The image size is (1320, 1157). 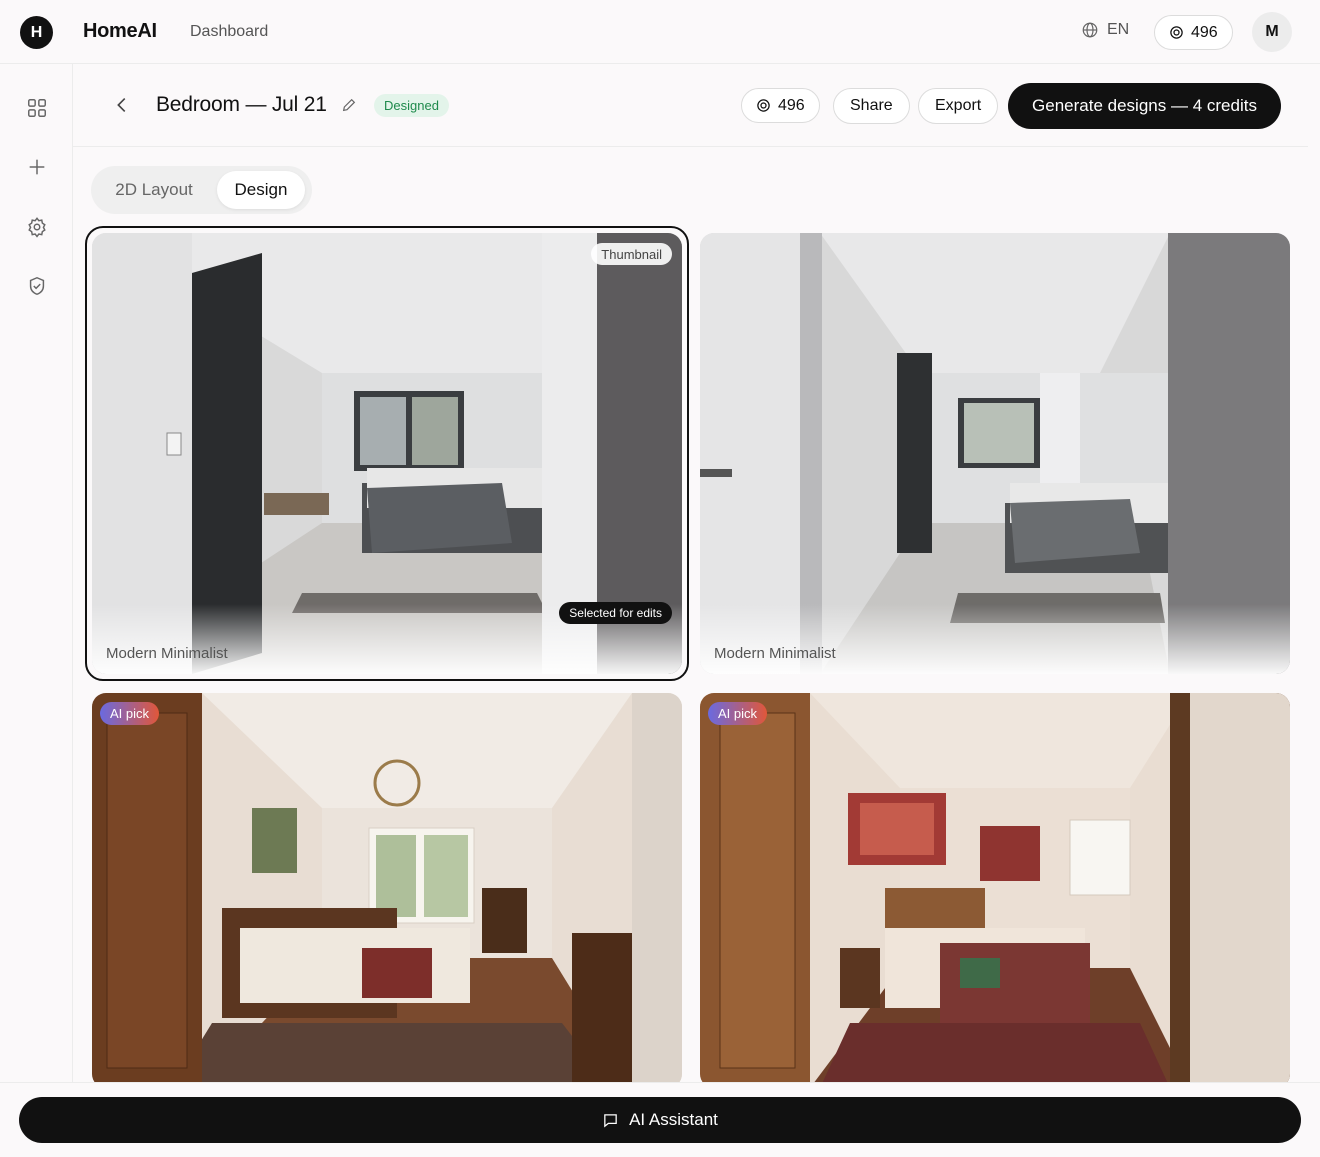 I want to click on grid-icon, so click(x=37, y=108).